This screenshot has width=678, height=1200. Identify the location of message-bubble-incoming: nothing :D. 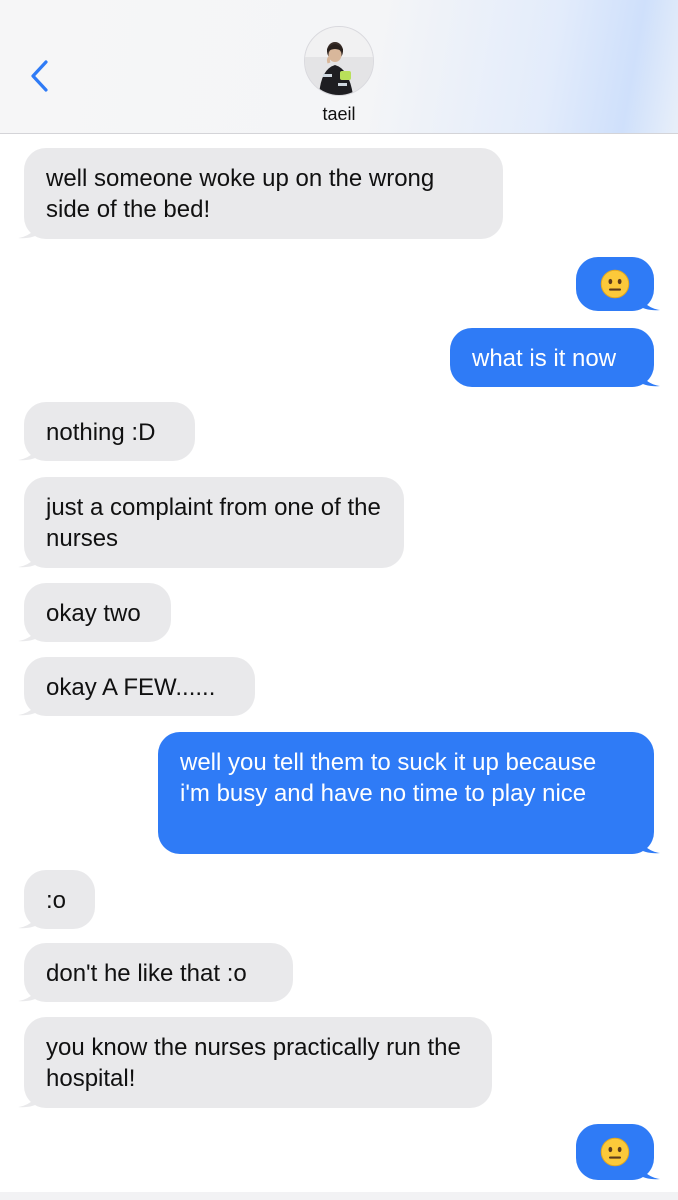
(106, 431).